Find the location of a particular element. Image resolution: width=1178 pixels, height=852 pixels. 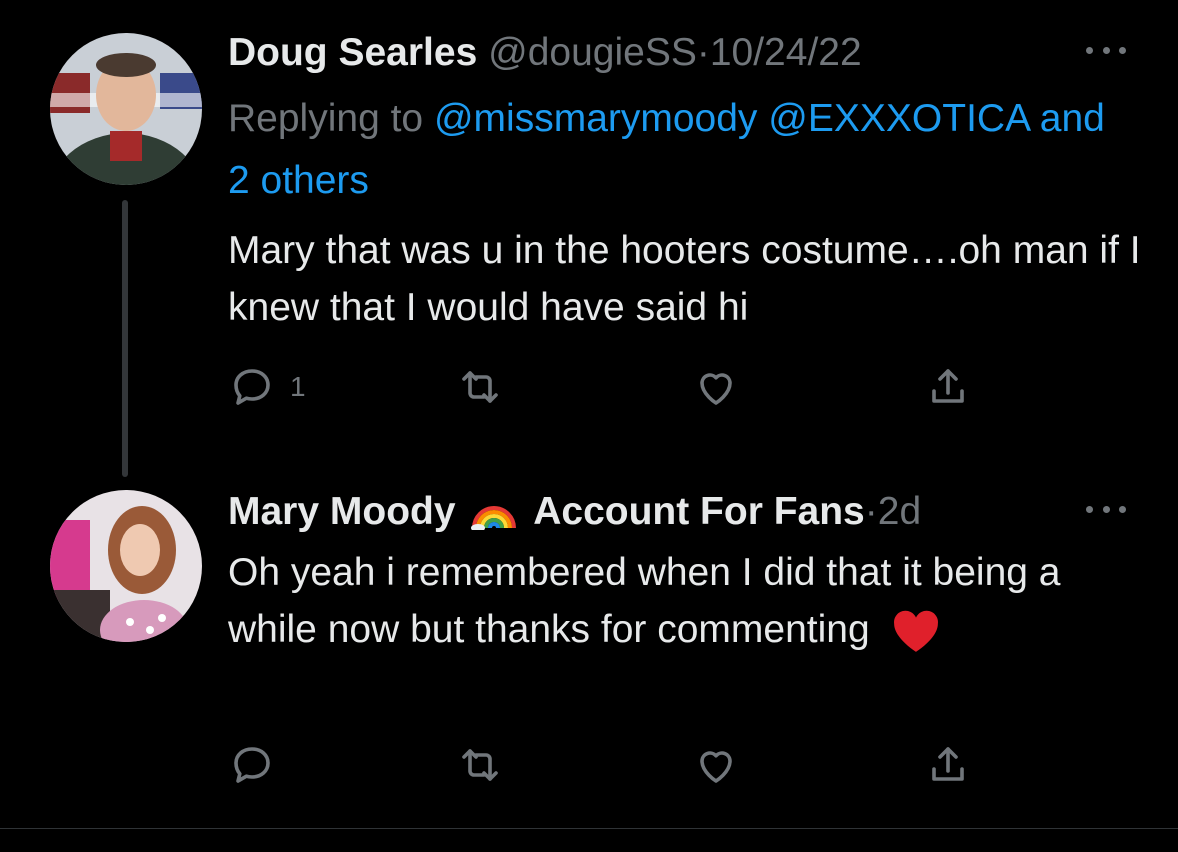

author-name: Doug Searles is located at coordinates (352, 52).